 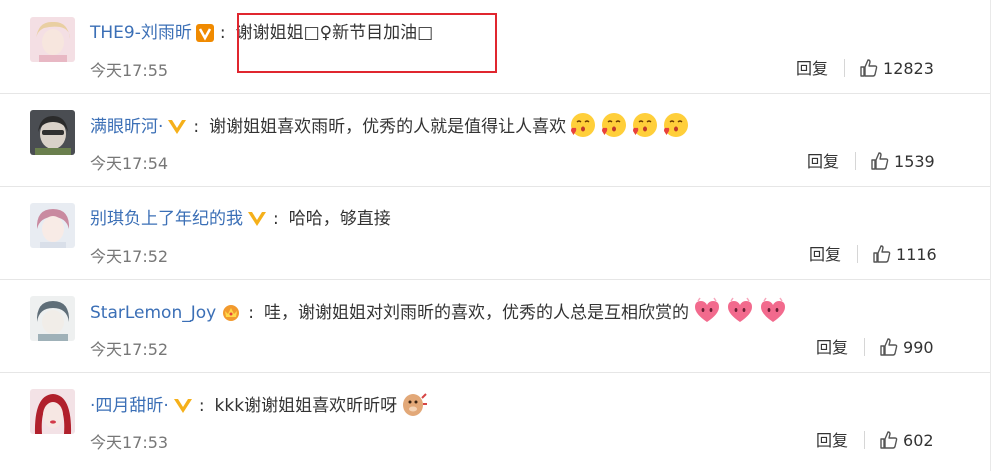 What do you see at coordinates (306, 406) in the screenshot?
I see `comment-text: kkk谢谢姐姐喜欢昕昕呀` at bounding box center [306, 406].